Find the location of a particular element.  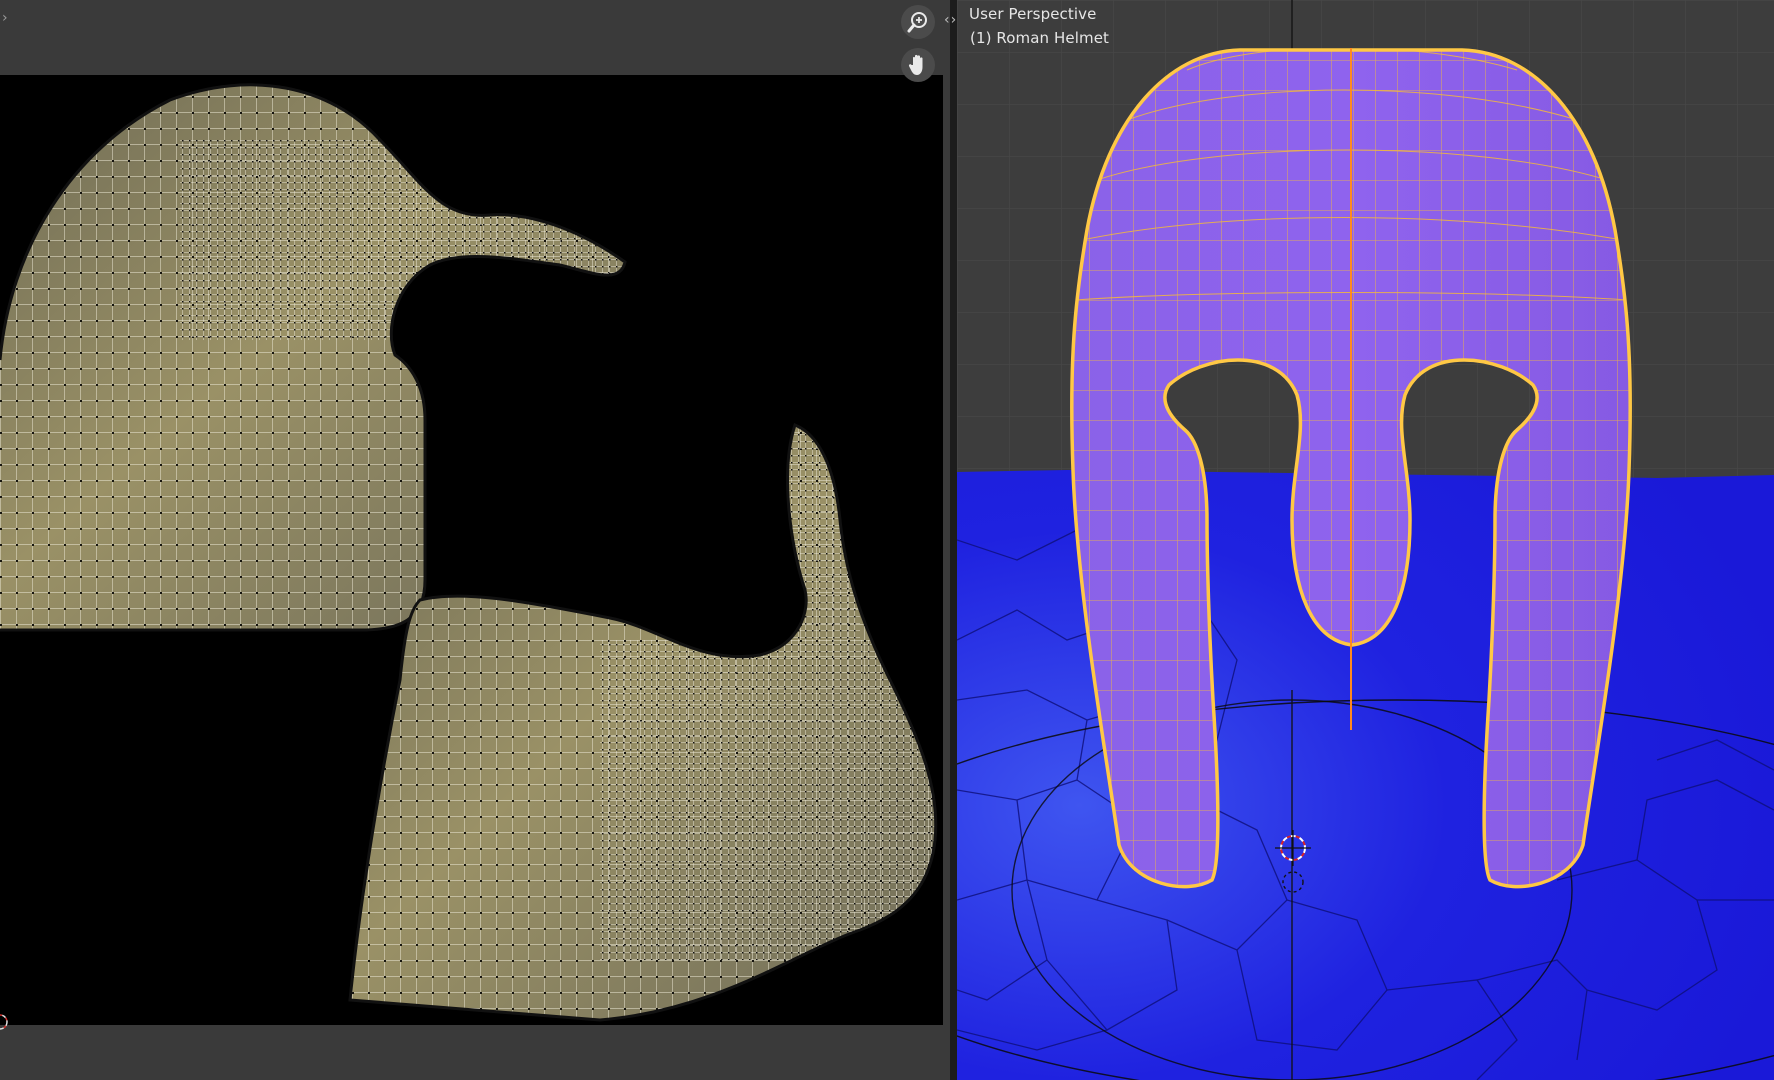

area-split-divider is located at coordinates (953, 540).